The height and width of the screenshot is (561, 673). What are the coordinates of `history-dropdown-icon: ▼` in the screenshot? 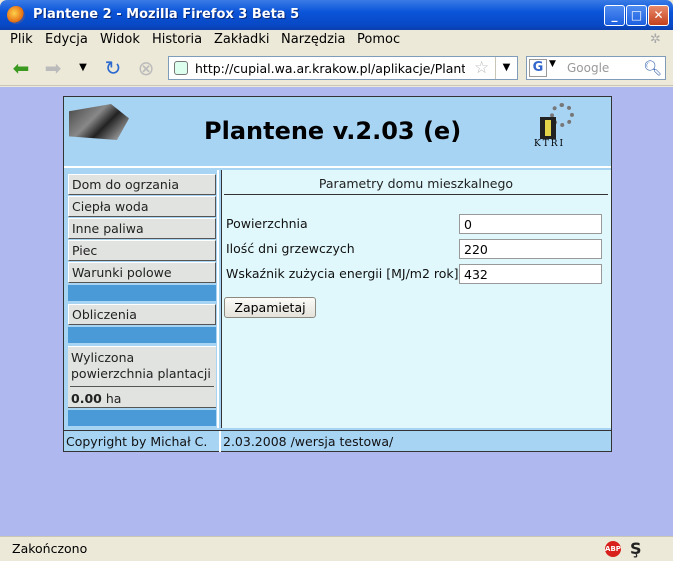 It's located at (83, 68).